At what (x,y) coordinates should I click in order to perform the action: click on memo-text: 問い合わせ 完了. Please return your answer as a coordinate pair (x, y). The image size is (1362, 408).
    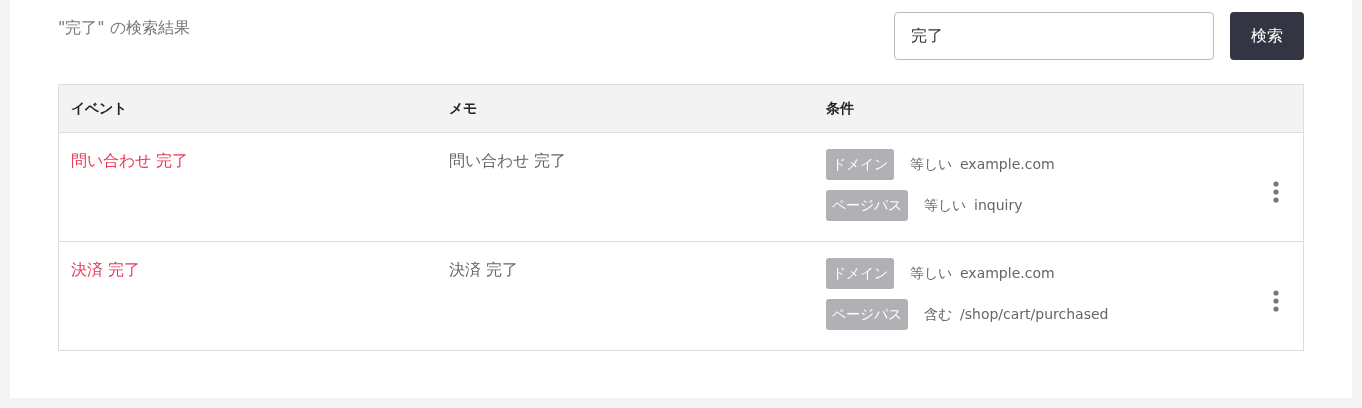
    Looking at the image, I should click on (508, 160).